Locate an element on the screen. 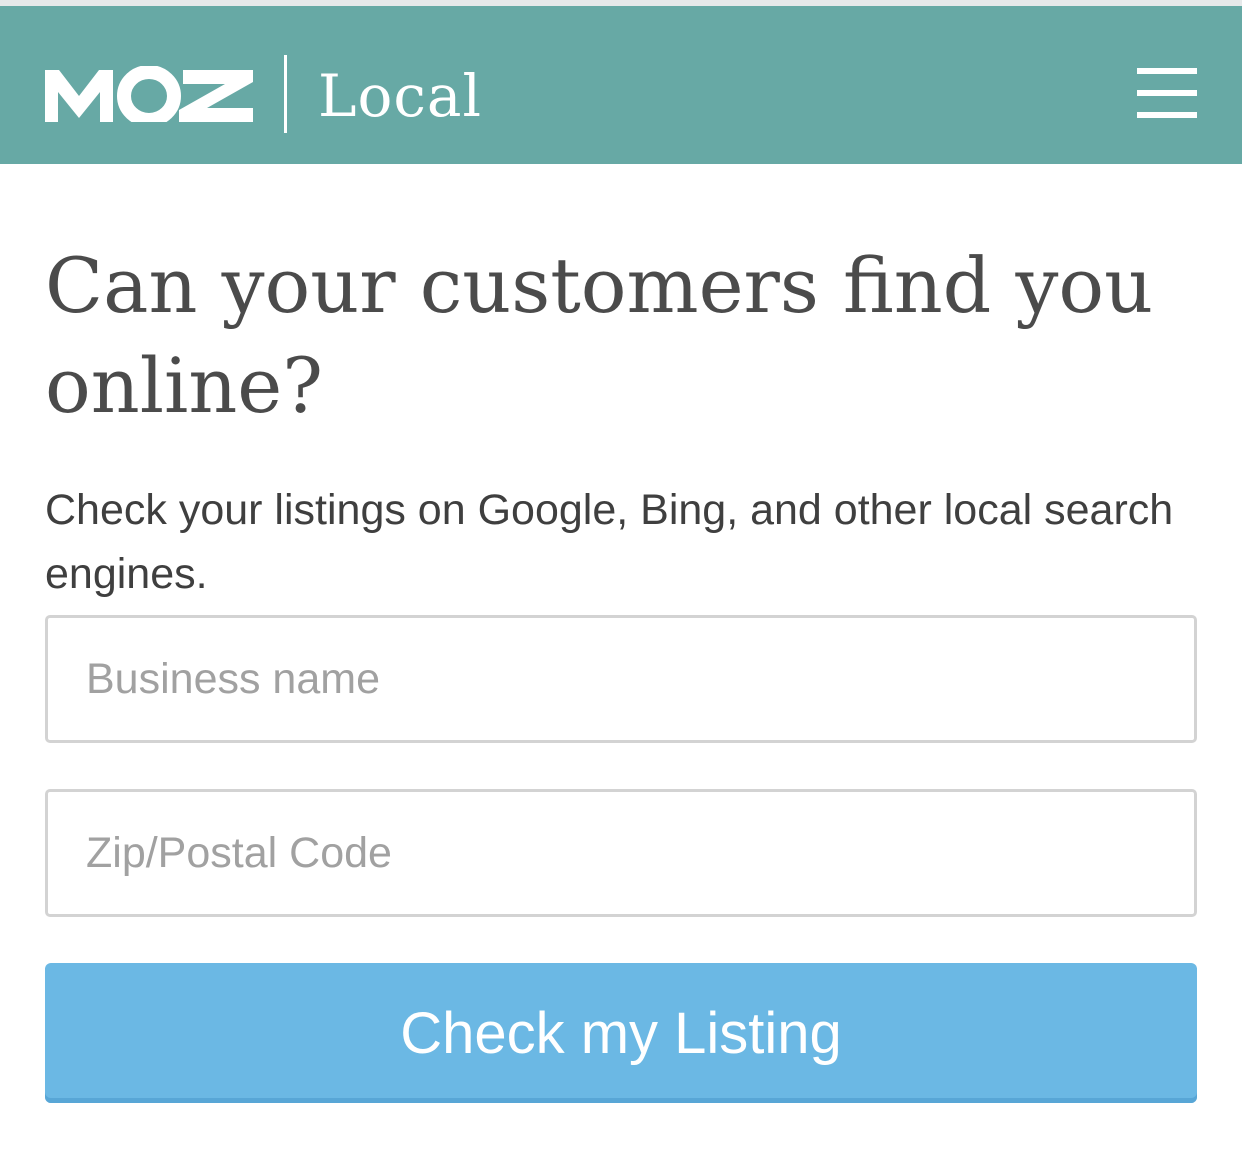 The width and height of the screenshot is (1242, 1176). business-name-input is located at coordinates (621, 679).